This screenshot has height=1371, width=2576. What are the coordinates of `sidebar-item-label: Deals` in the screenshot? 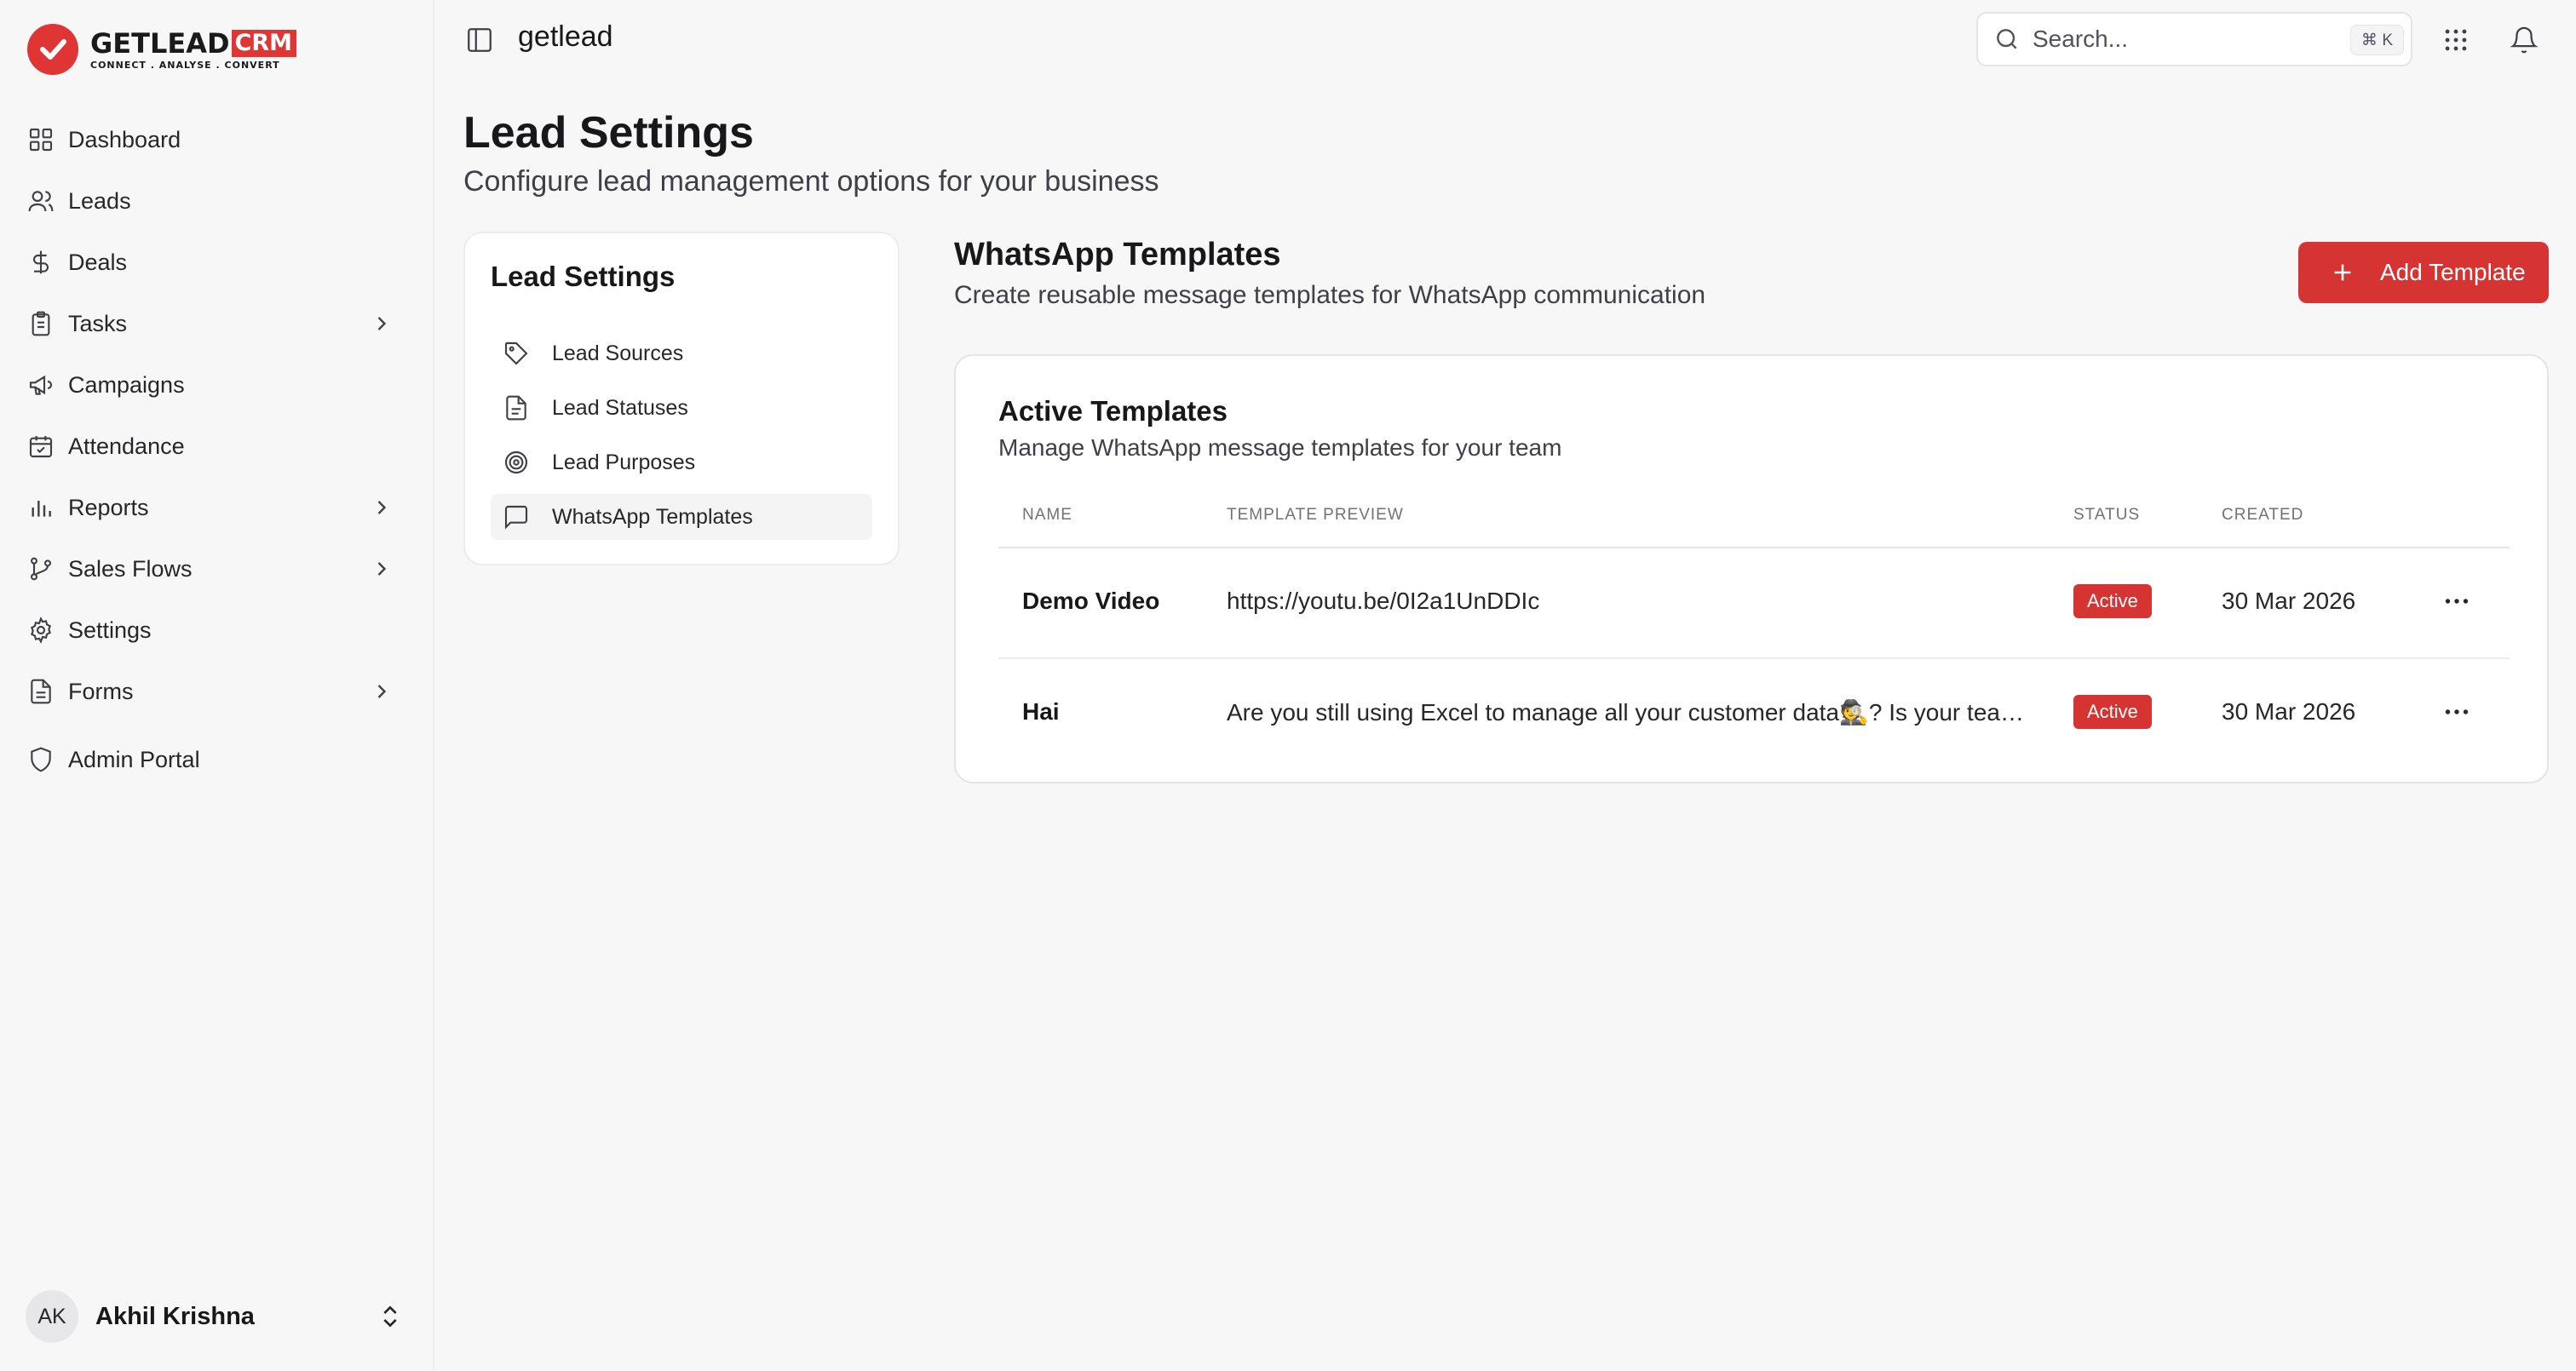 It's located at (98, 262).